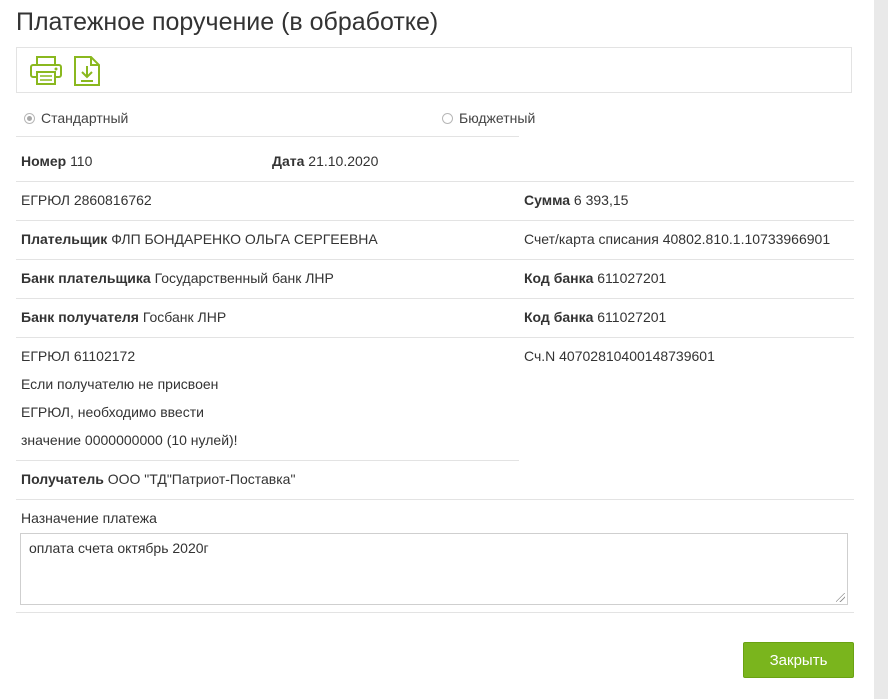  What do you see at coordinates (85, 118) in the screenshot?
I see `radio-standard-label: Стандартный` at bounding box center [85, 118].